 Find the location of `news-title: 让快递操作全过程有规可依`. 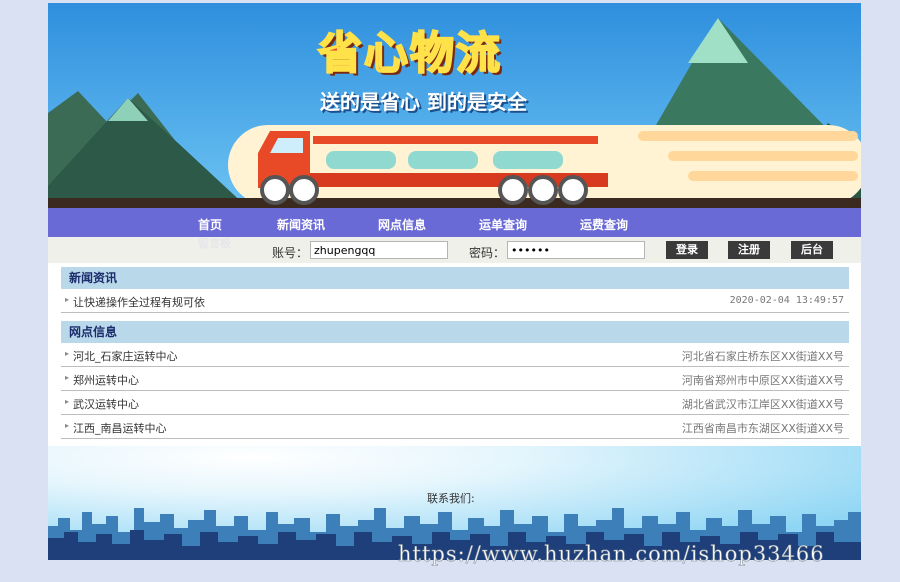

news-title: 让快递操作全过程有规可依 is located at coordinates (139, 302).